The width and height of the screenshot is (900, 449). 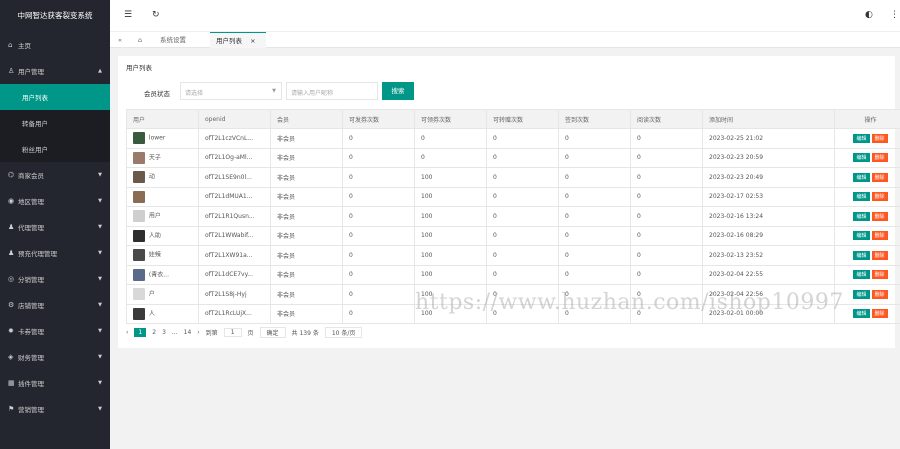 I want to click on column-header: 用户, so click(x=162, y=119).